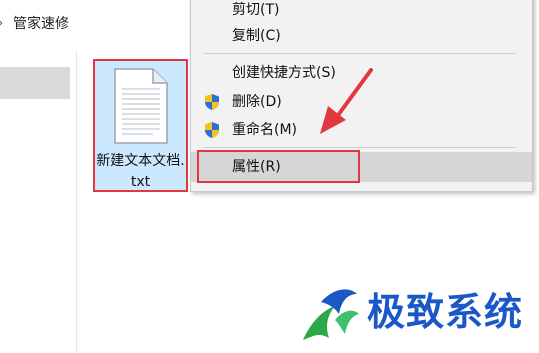  I want to click on menu-item-label: 剪切(T), so click(256, 10).